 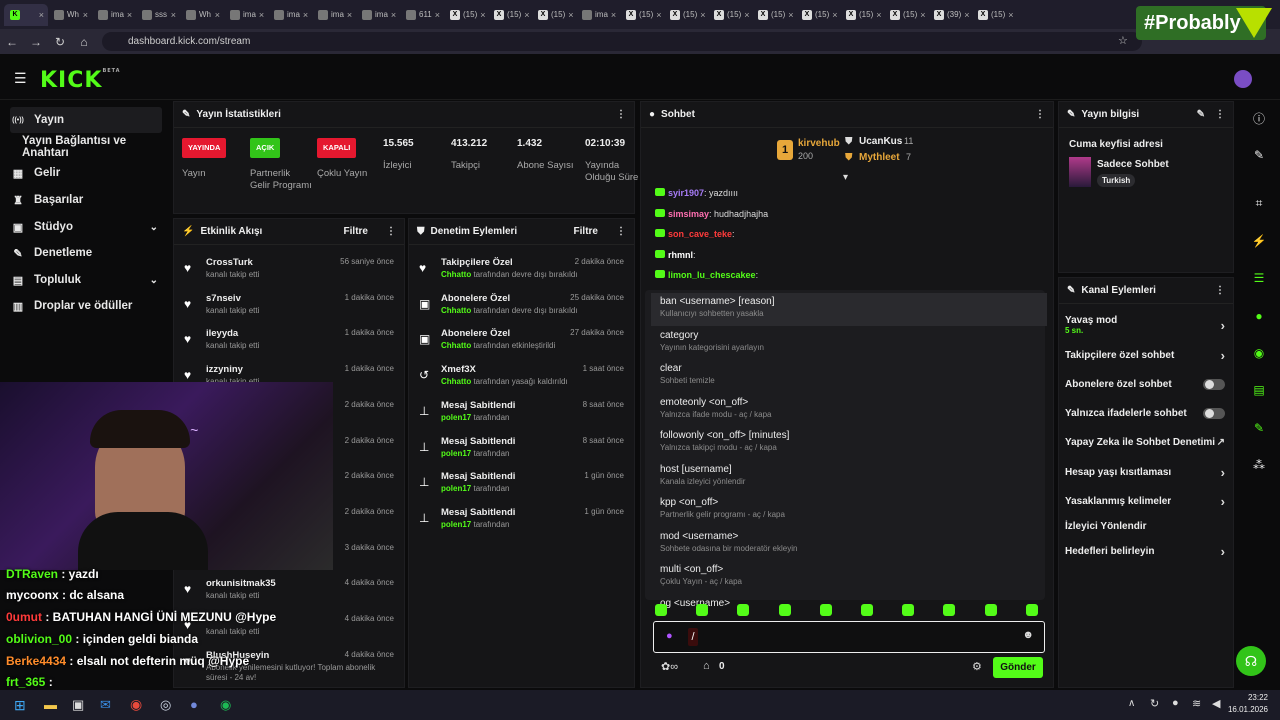 What do you see at coordinates (880, 141) in the screenshot?
I see `leader-name: UcanKus` at bounding box center [880, 141].